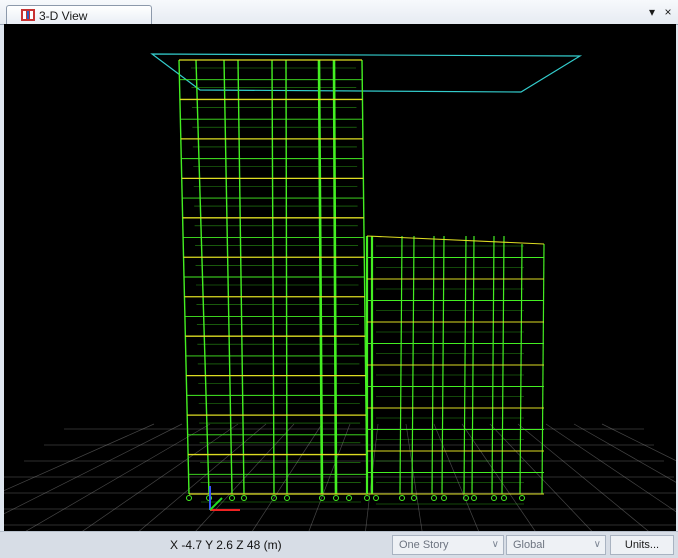  What do you see at coordinates (455, 240) in the screenshot?
I see `block-floor-beam` at bounding box center [455, 240].